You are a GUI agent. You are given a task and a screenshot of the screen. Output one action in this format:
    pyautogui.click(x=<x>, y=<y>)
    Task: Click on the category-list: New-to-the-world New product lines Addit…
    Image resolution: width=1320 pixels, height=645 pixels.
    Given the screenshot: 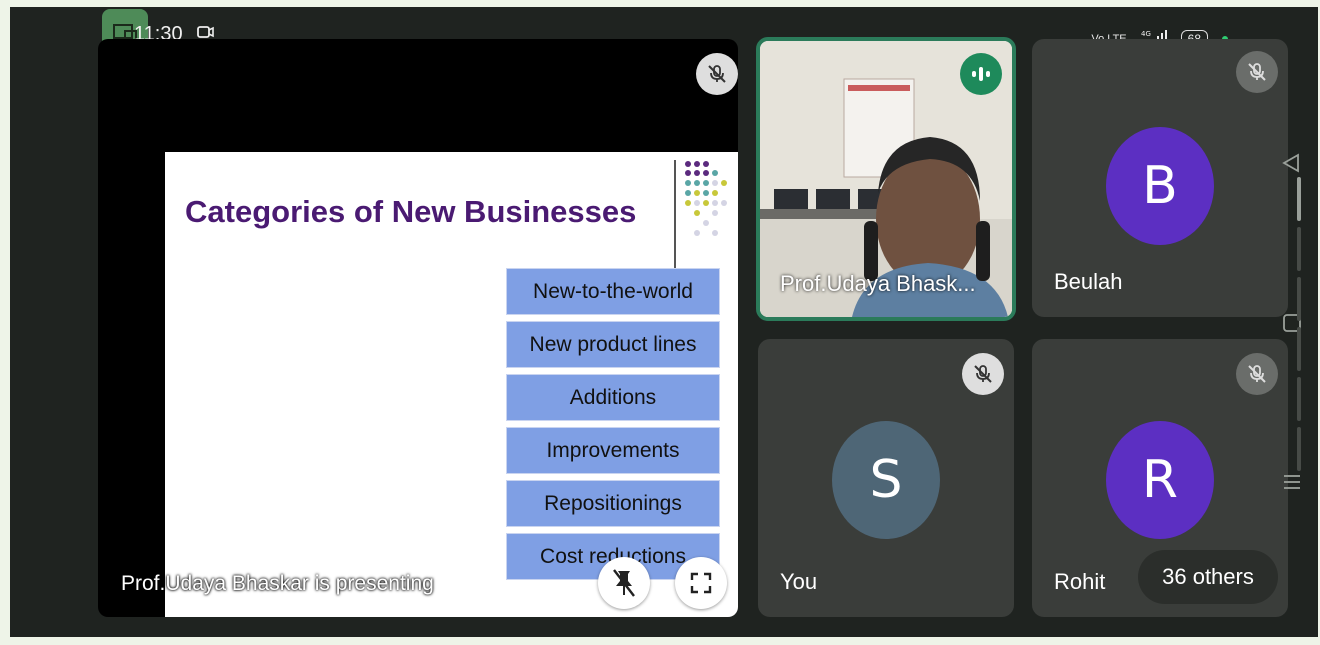 What is the action you would take?
    pyautogui.click(x=613, y=427)
    